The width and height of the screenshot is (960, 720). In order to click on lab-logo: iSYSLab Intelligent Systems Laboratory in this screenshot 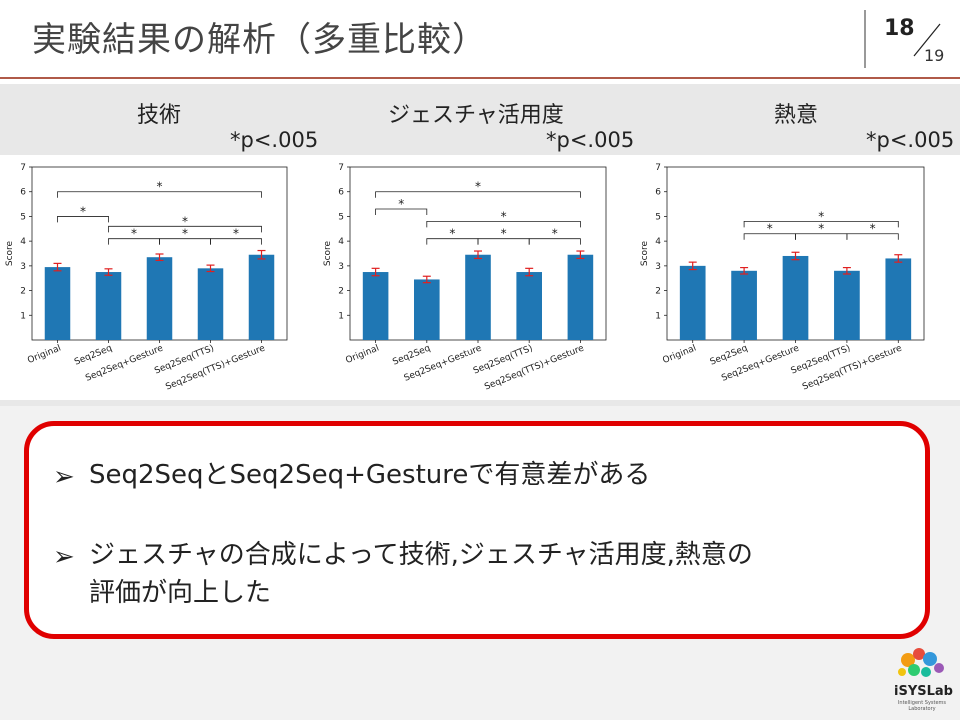, I will do `click(923, 679)`.